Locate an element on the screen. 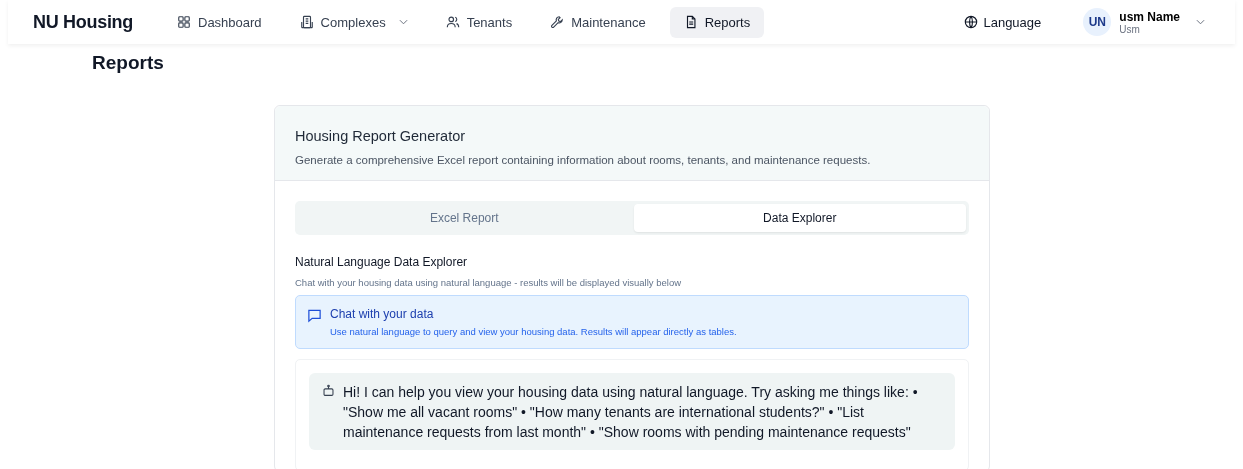  card-description: Generate a comprehensive Excel report containing information about rooms, tenants, and maintenance requests. is located at coordinates (583, 160).